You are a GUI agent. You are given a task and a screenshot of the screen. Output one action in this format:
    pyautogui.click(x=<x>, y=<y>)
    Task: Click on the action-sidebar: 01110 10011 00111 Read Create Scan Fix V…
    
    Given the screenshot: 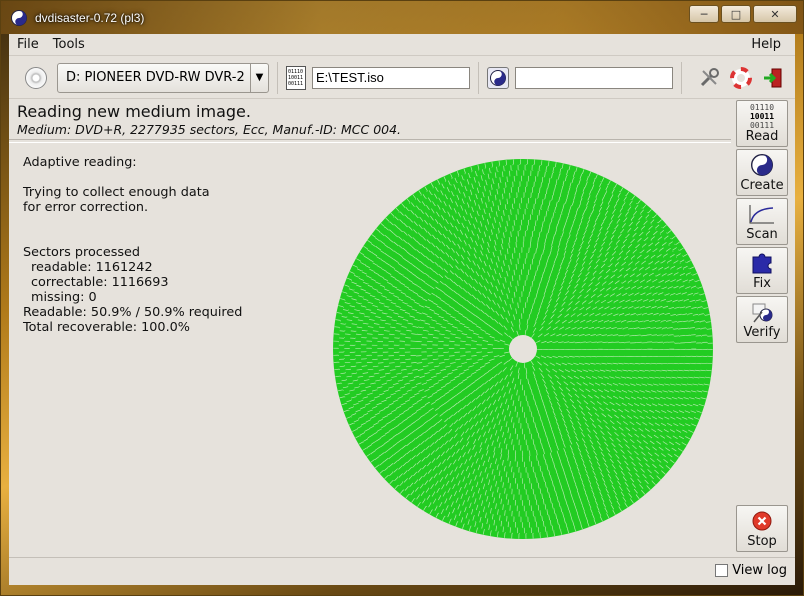 What is the action you would take?
    pyautogui.click(x=763, y=328)
    